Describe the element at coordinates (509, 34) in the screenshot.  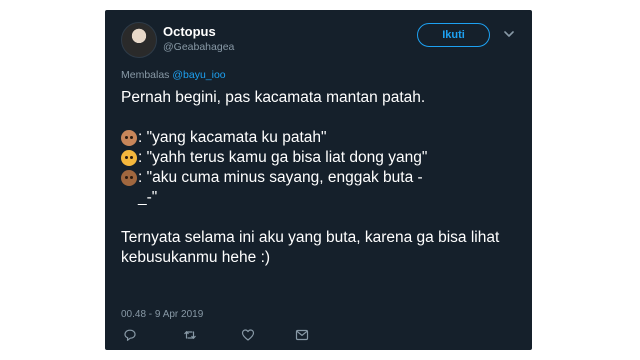
I see `chevron-down-icon` at that location.